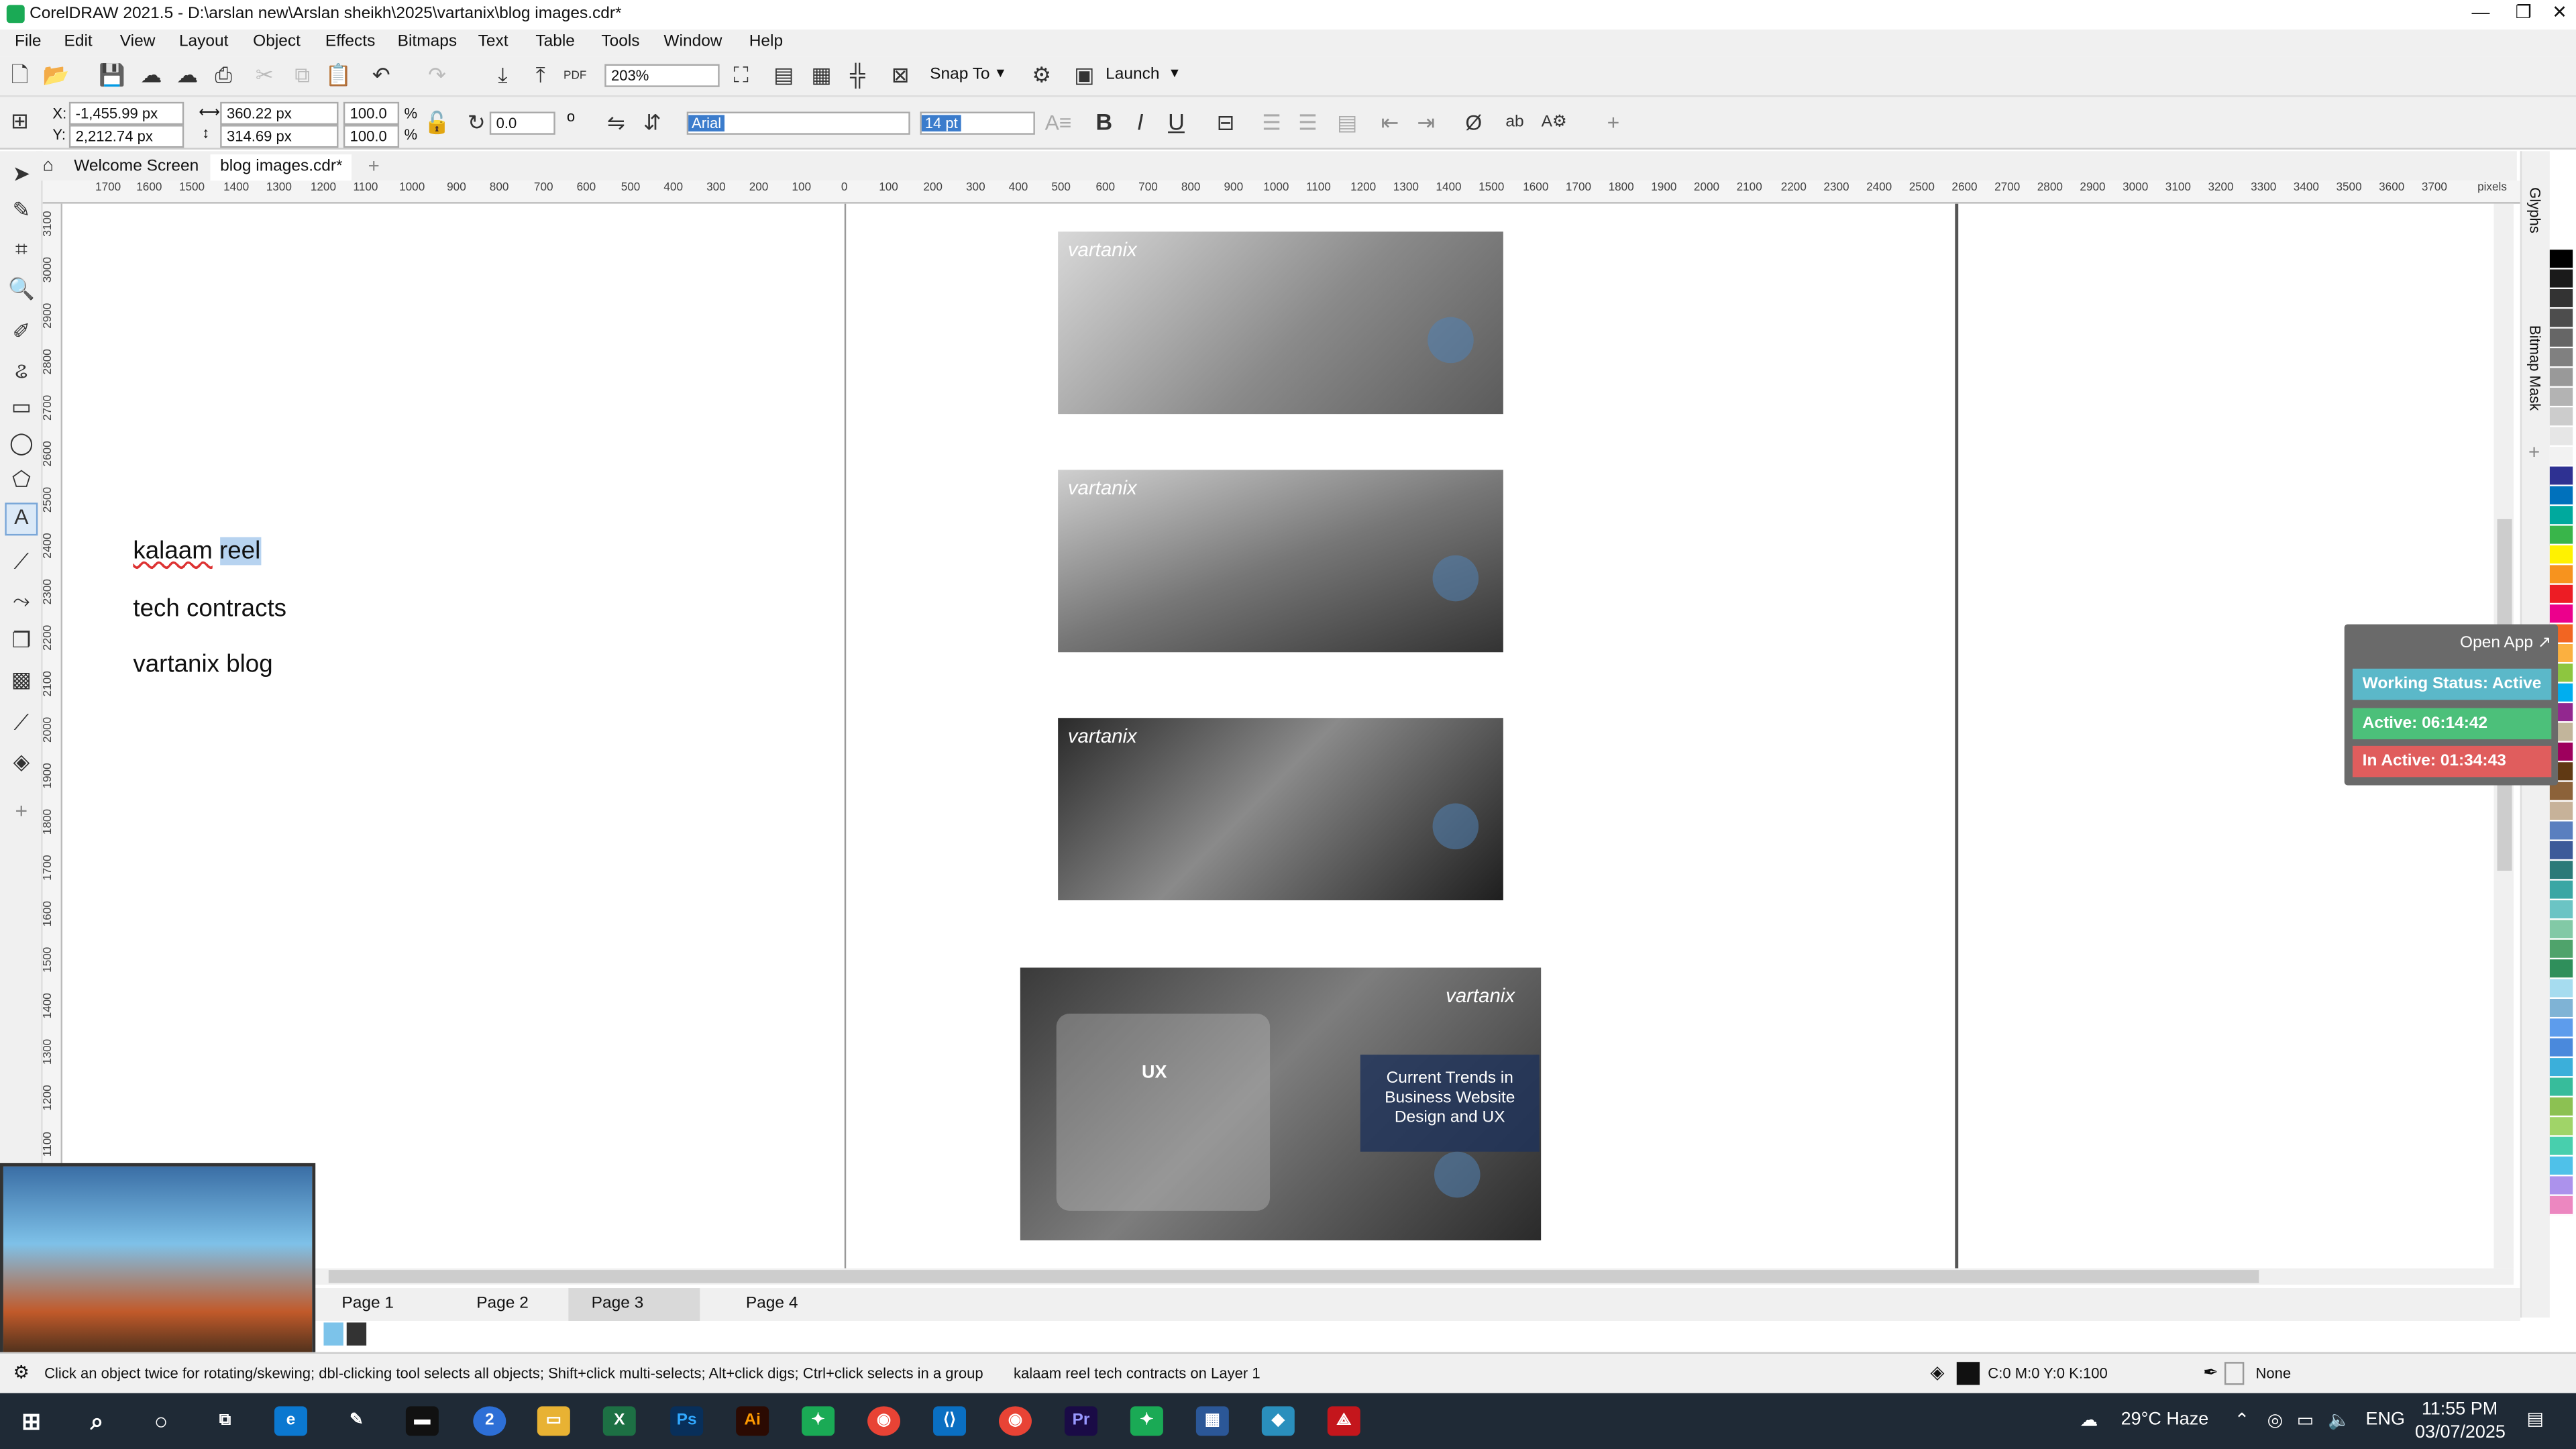 This screenshot has height=1449, width=2576. Describe the element at coordinates (338, 75) in the screenshot. I see `paste-icon: 📋` at that location.